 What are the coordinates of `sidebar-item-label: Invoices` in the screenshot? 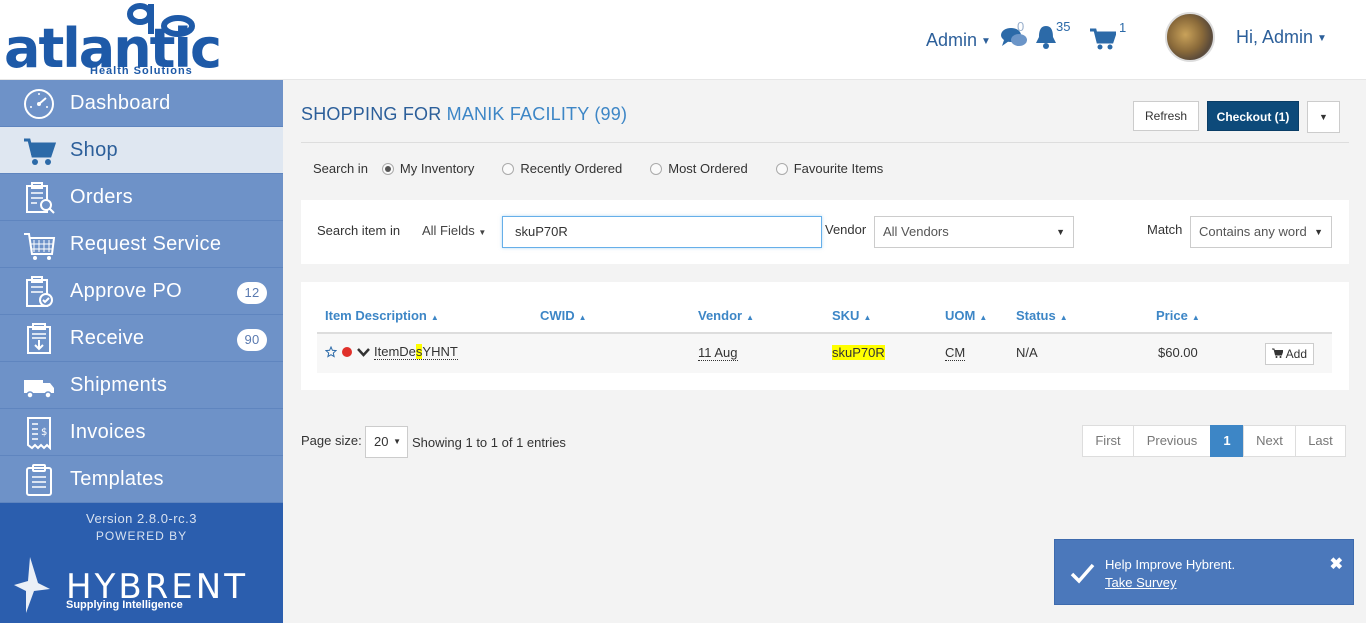 It's located at (108, 431).